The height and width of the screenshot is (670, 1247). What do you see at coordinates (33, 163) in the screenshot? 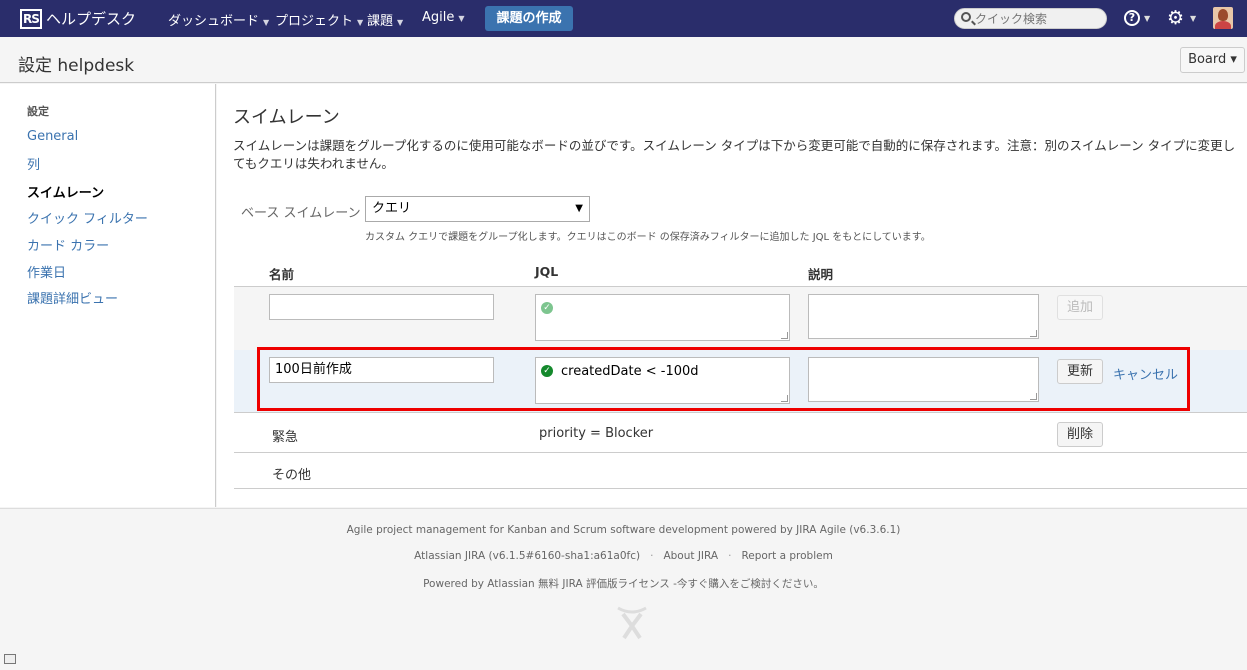
I see `sidebar-item-columns: 列` at bounding box center [33, 163].